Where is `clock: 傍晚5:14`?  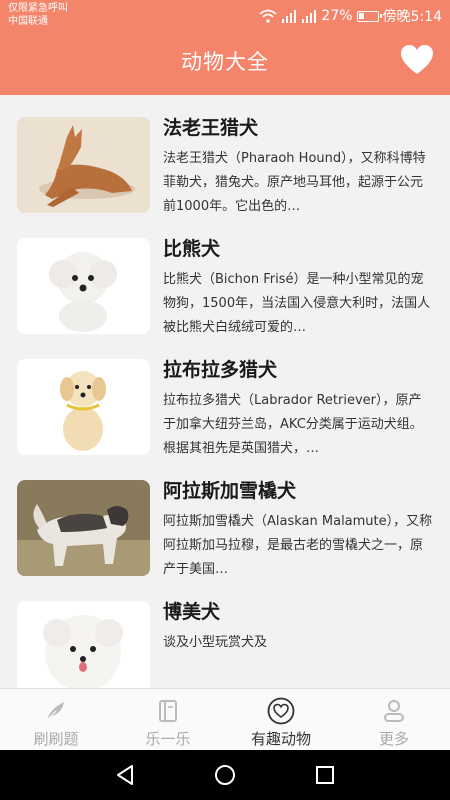 clock: 傍晚5:14 is located at coordinates (412, 17).